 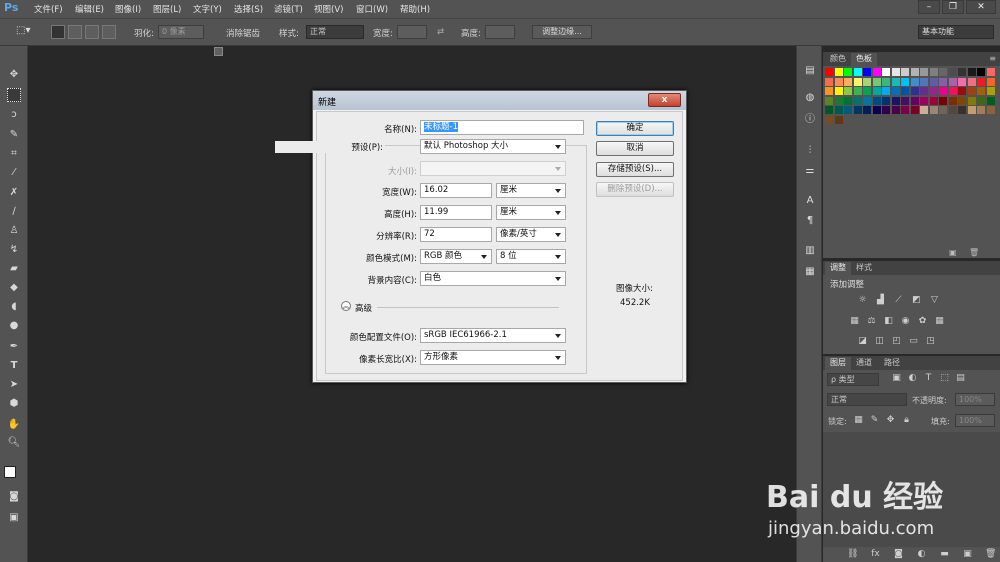 I want to click on new-group-icon: ▬, so click(x=944, y=554).